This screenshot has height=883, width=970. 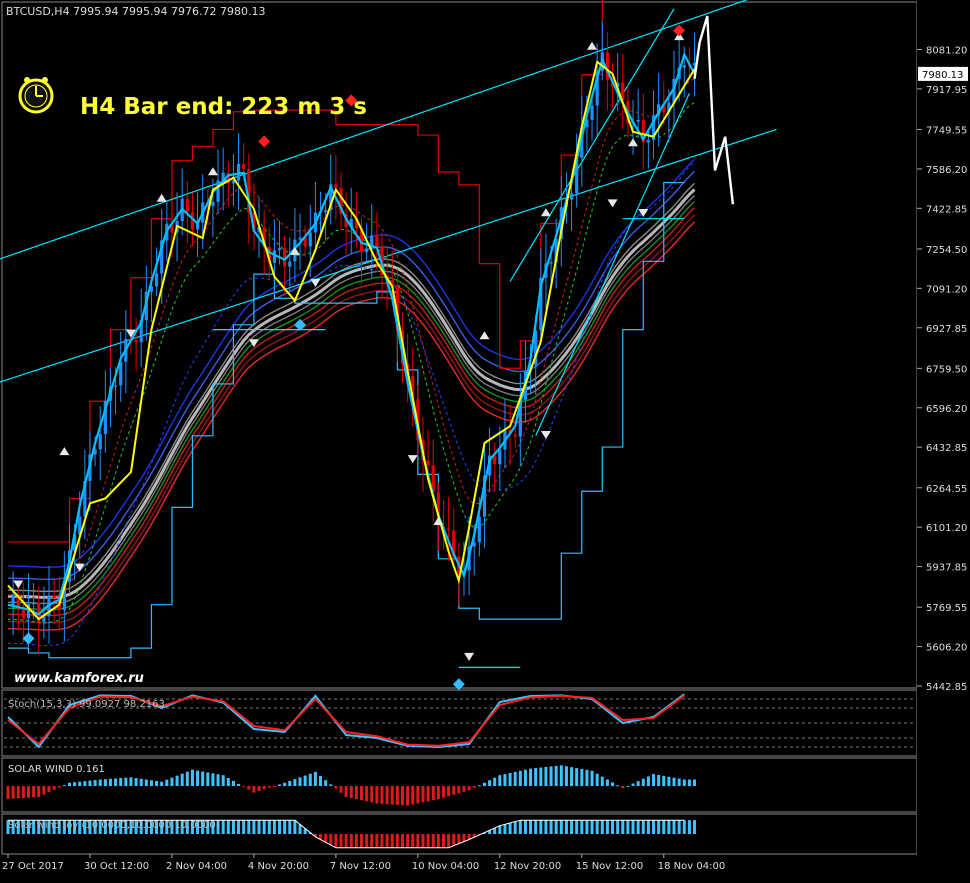 I want to click on y-tick-label: 6432.85, so click(x=946, y=448).